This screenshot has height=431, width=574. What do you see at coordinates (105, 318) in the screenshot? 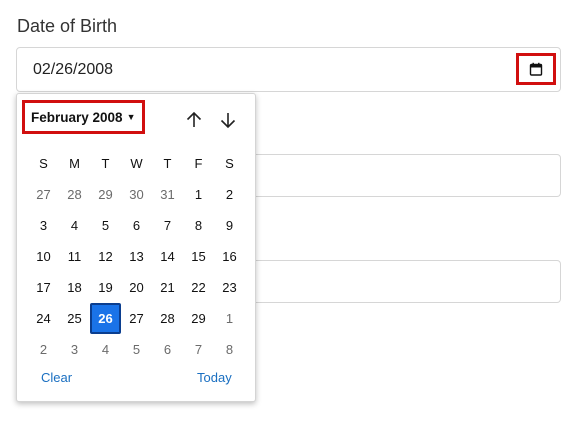
I see `selected-day: 26` at bounding box center [105, 318].